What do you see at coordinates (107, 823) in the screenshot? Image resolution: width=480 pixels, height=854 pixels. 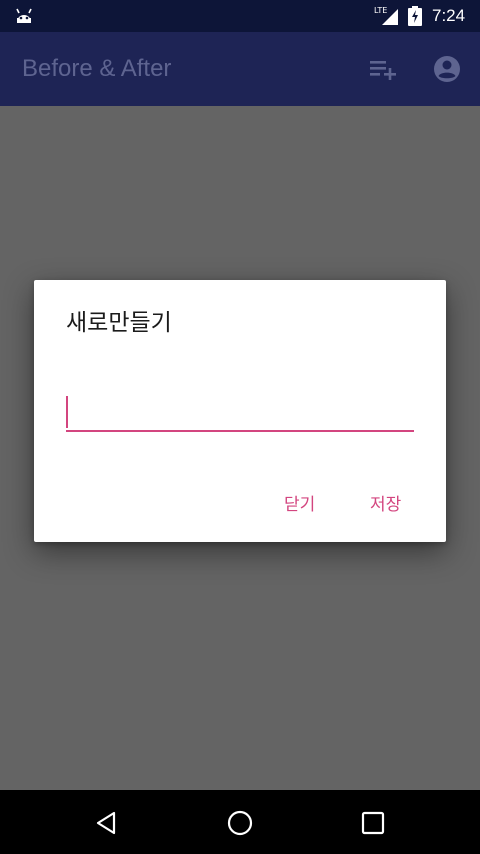 I see `back-icon` at bounding box center [107, 823].